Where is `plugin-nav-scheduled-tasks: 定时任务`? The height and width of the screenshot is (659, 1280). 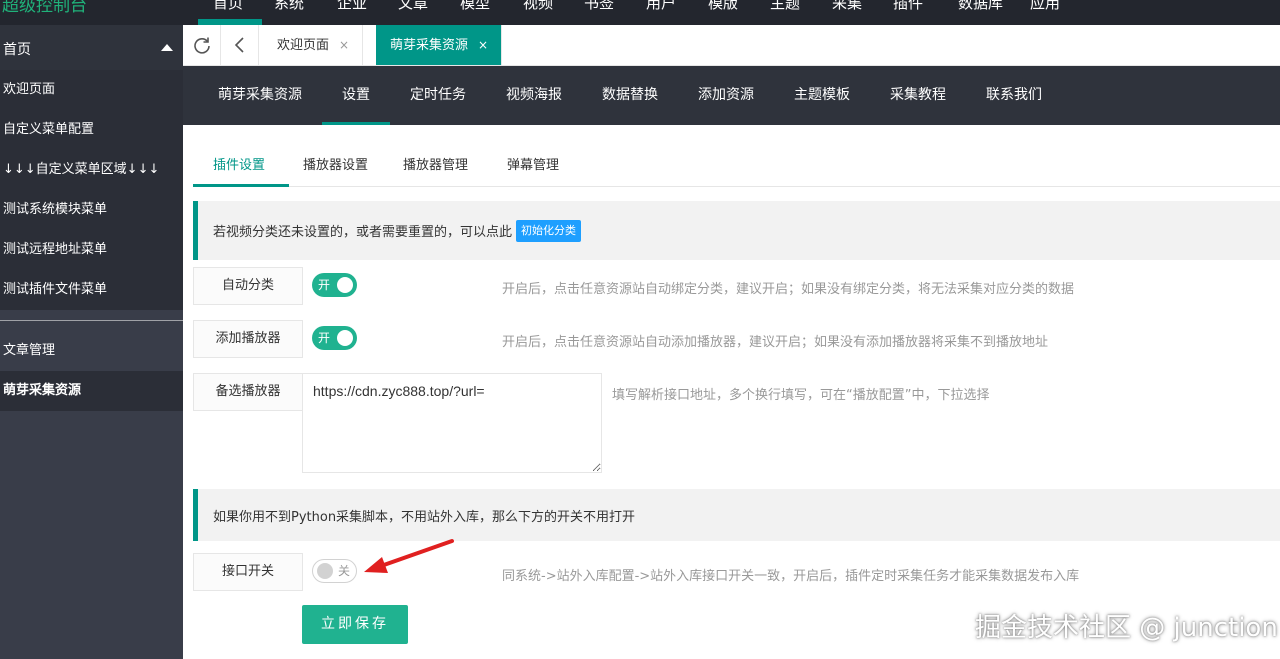 plugin-nav-scheduled-tasks: 定时任务 is located at coordinates (438, 95).